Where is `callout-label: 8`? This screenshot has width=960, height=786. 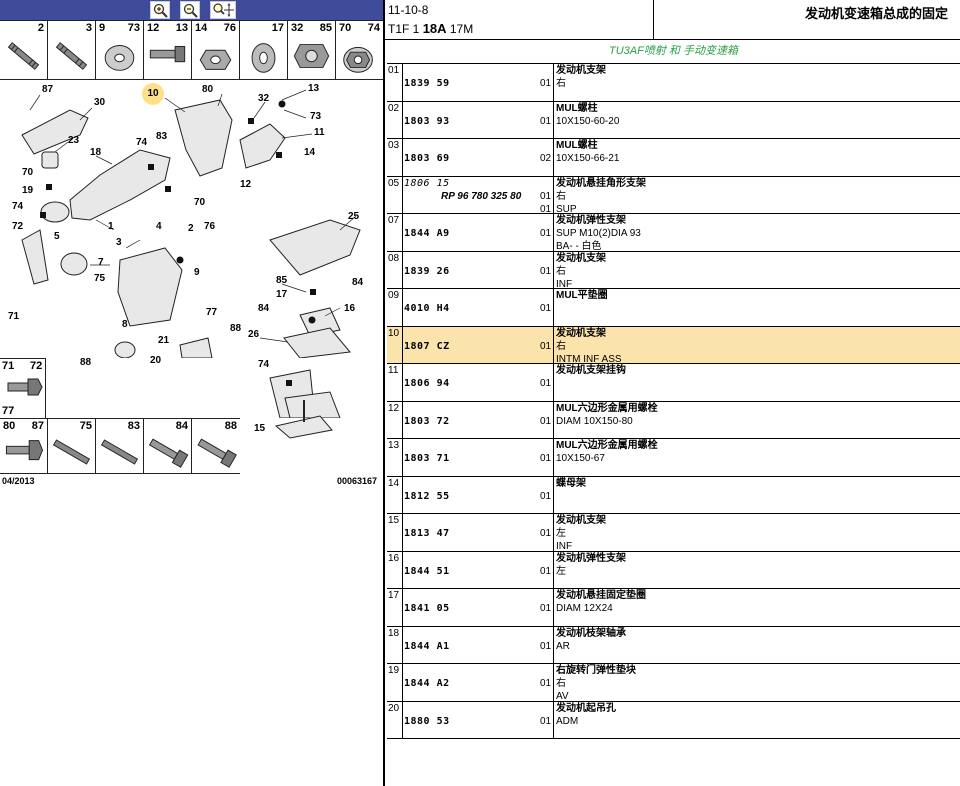
callout-label: 8 is located at coordinates (125, 325).